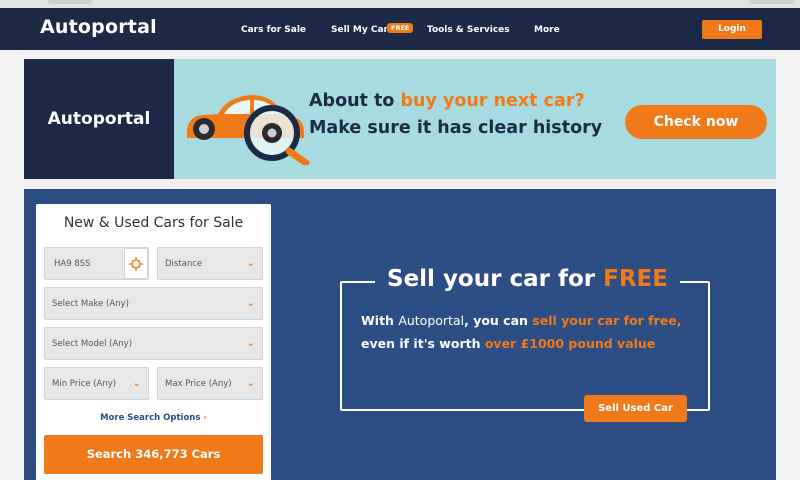  What do you see at coordinates (527, 279) in the screenshot?
I see `sell-promo-title: Sell your car for FREE` at bounding box center [527, 279].